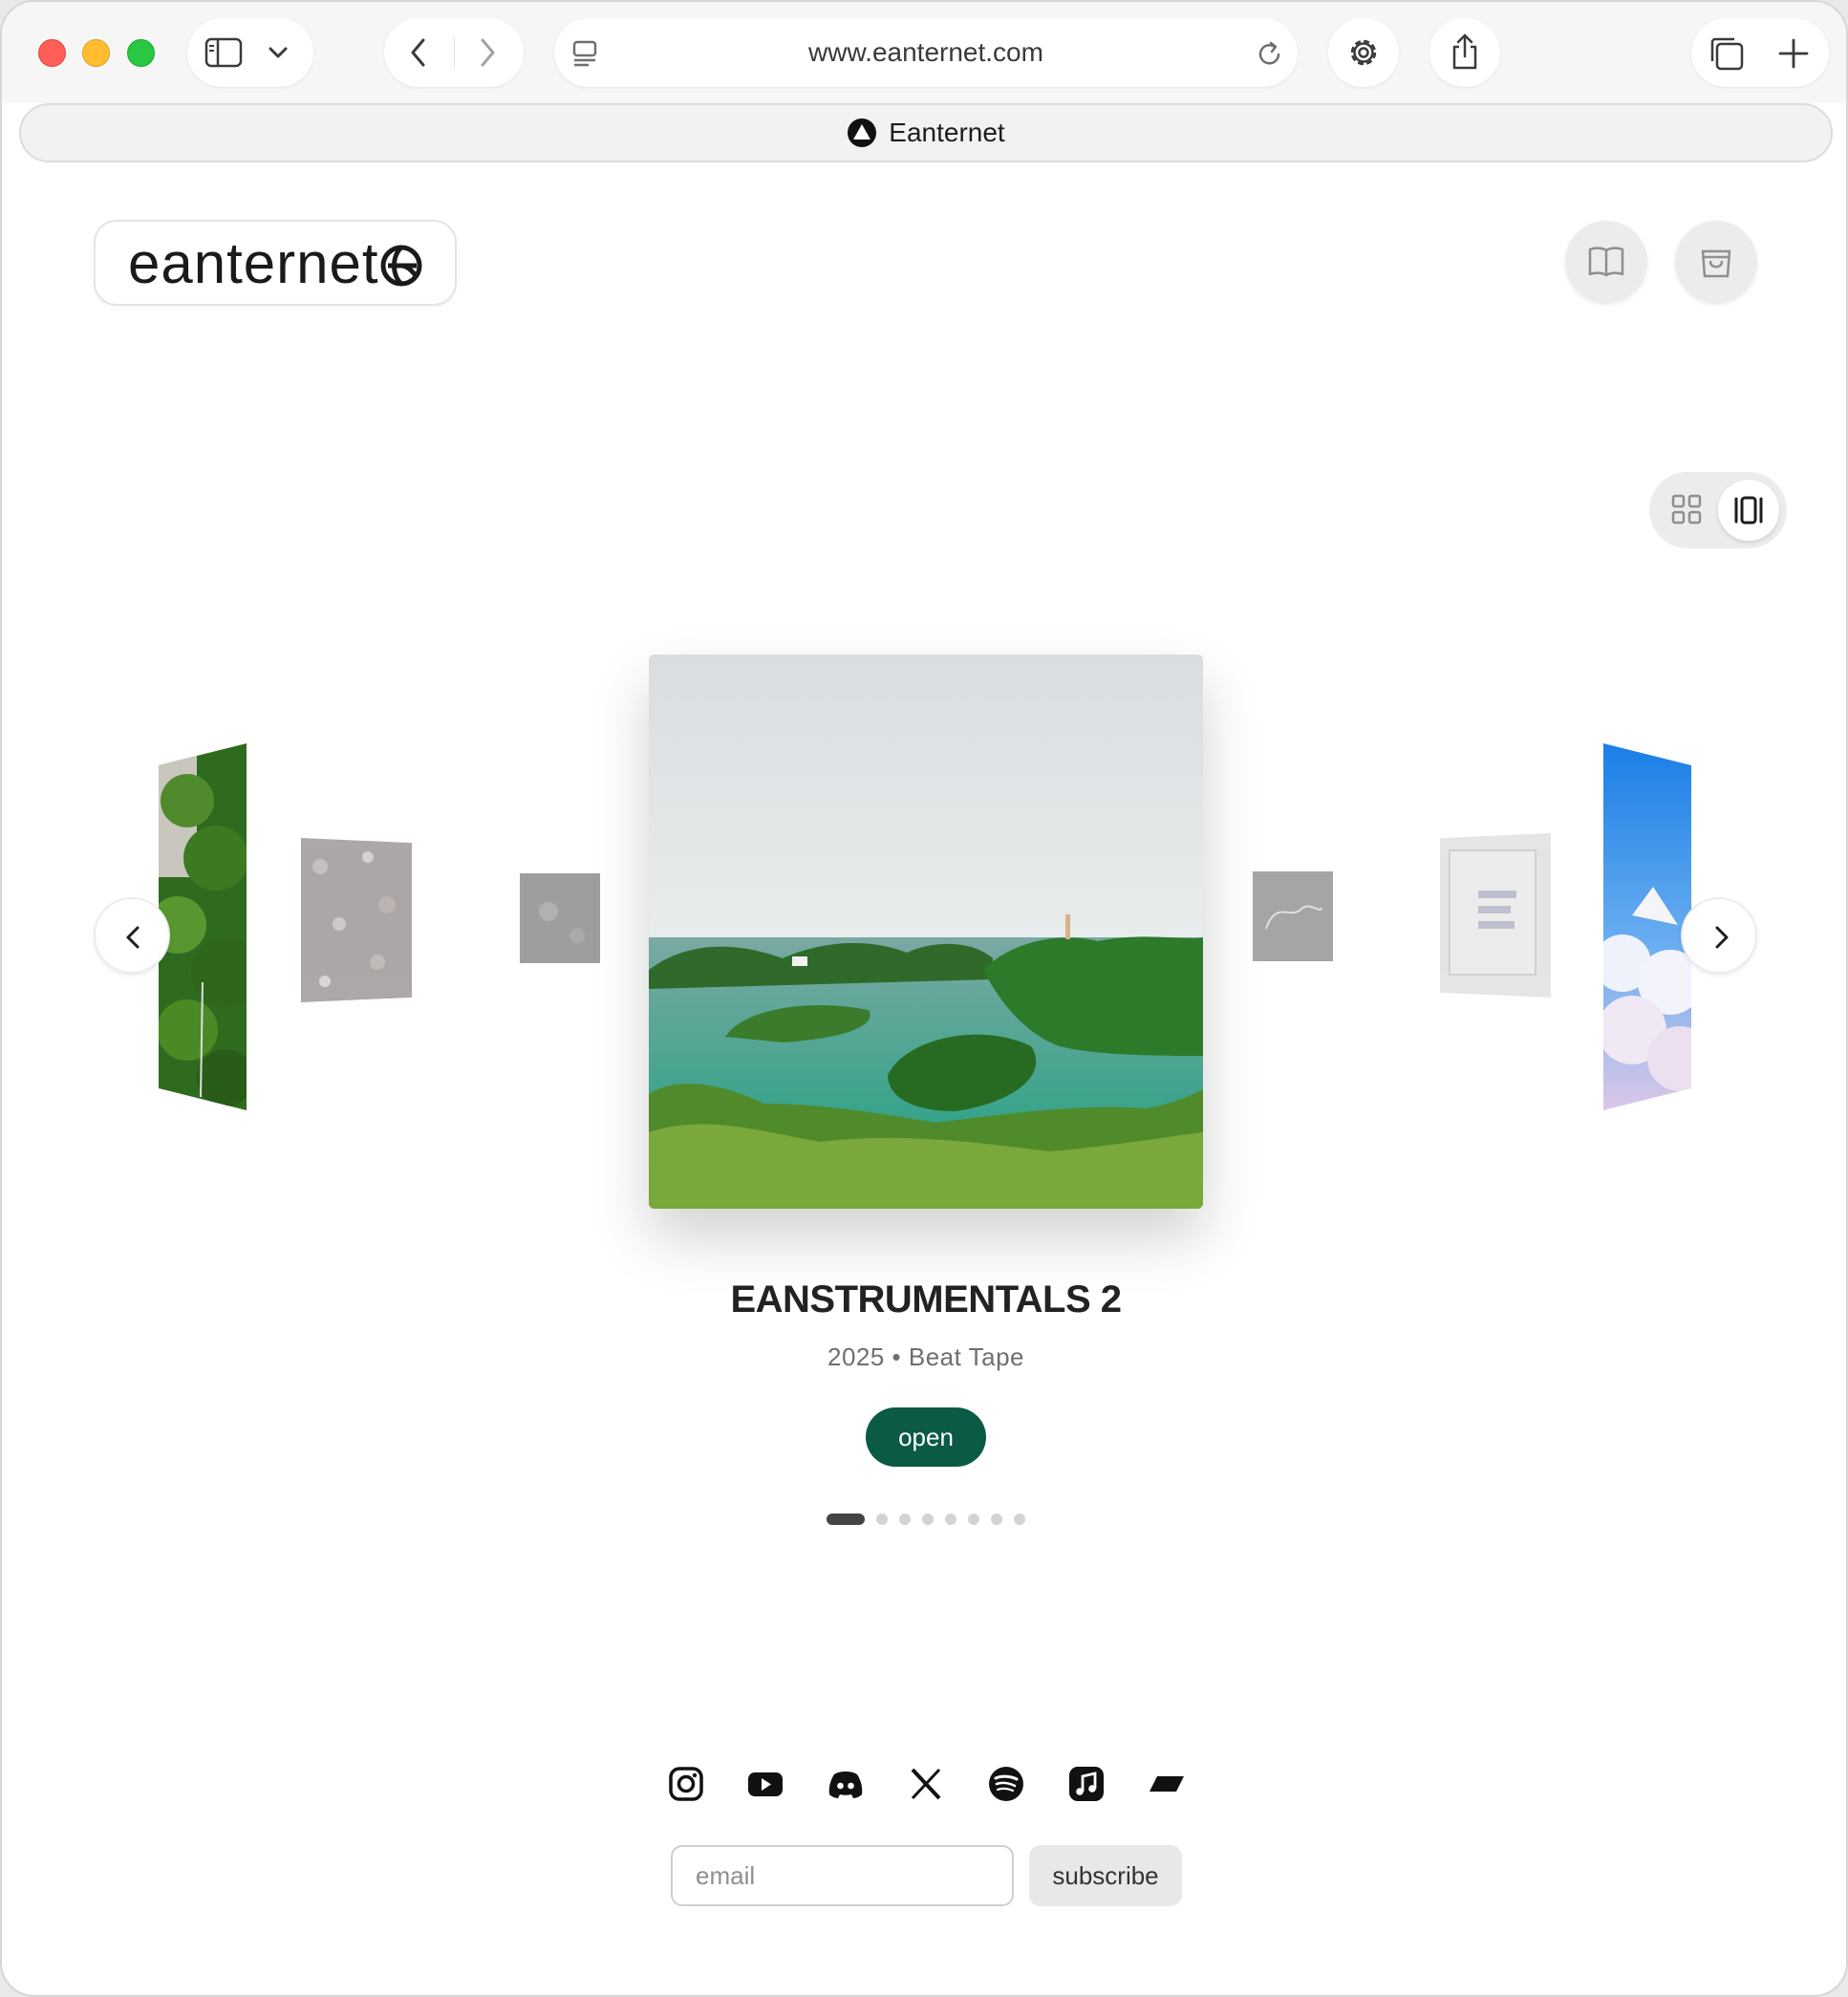  Describe the element at coordinates (223, 52) in the screenshot. I see `sidebar-icon` at that location.